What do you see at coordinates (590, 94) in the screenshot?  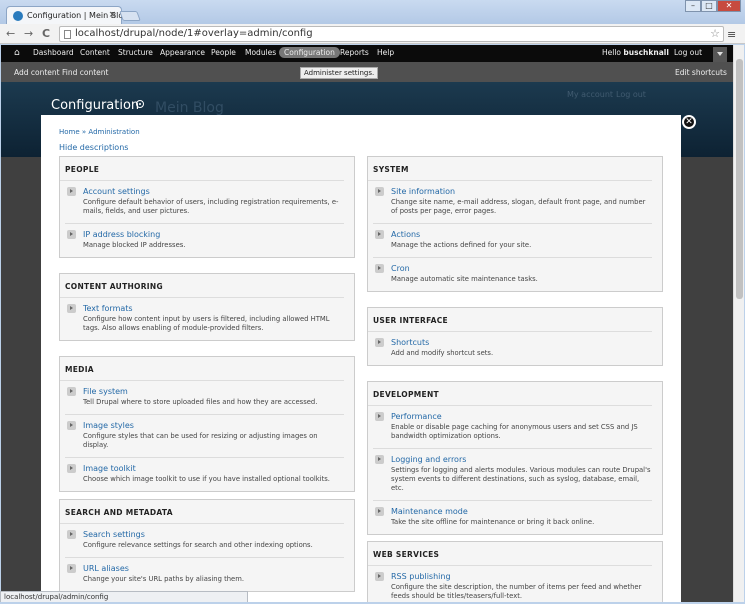 I see `my-account-link: My account` at bounding box center [590, 94].